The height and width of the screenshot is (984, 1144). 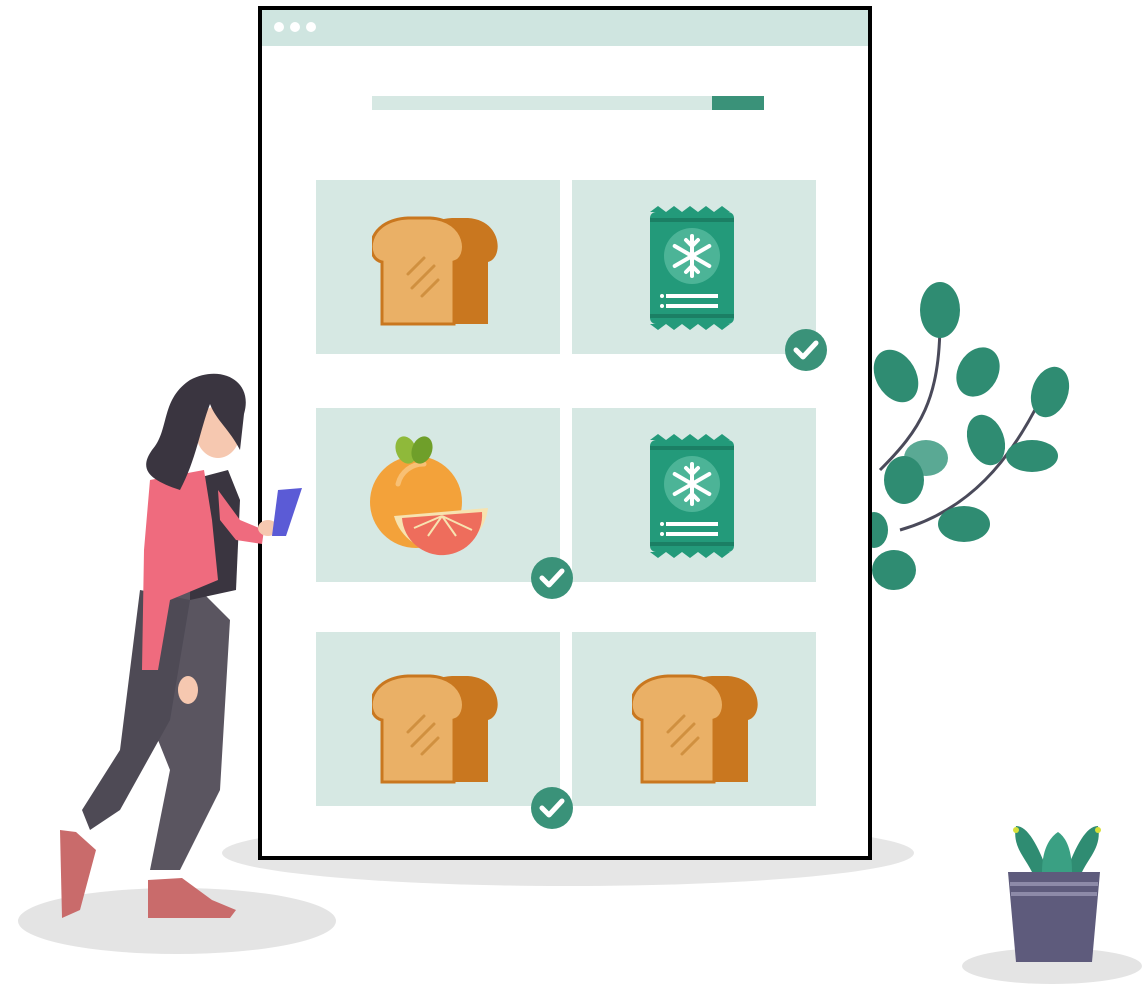 I want to click on title-bar, so click(x=565, y=28).